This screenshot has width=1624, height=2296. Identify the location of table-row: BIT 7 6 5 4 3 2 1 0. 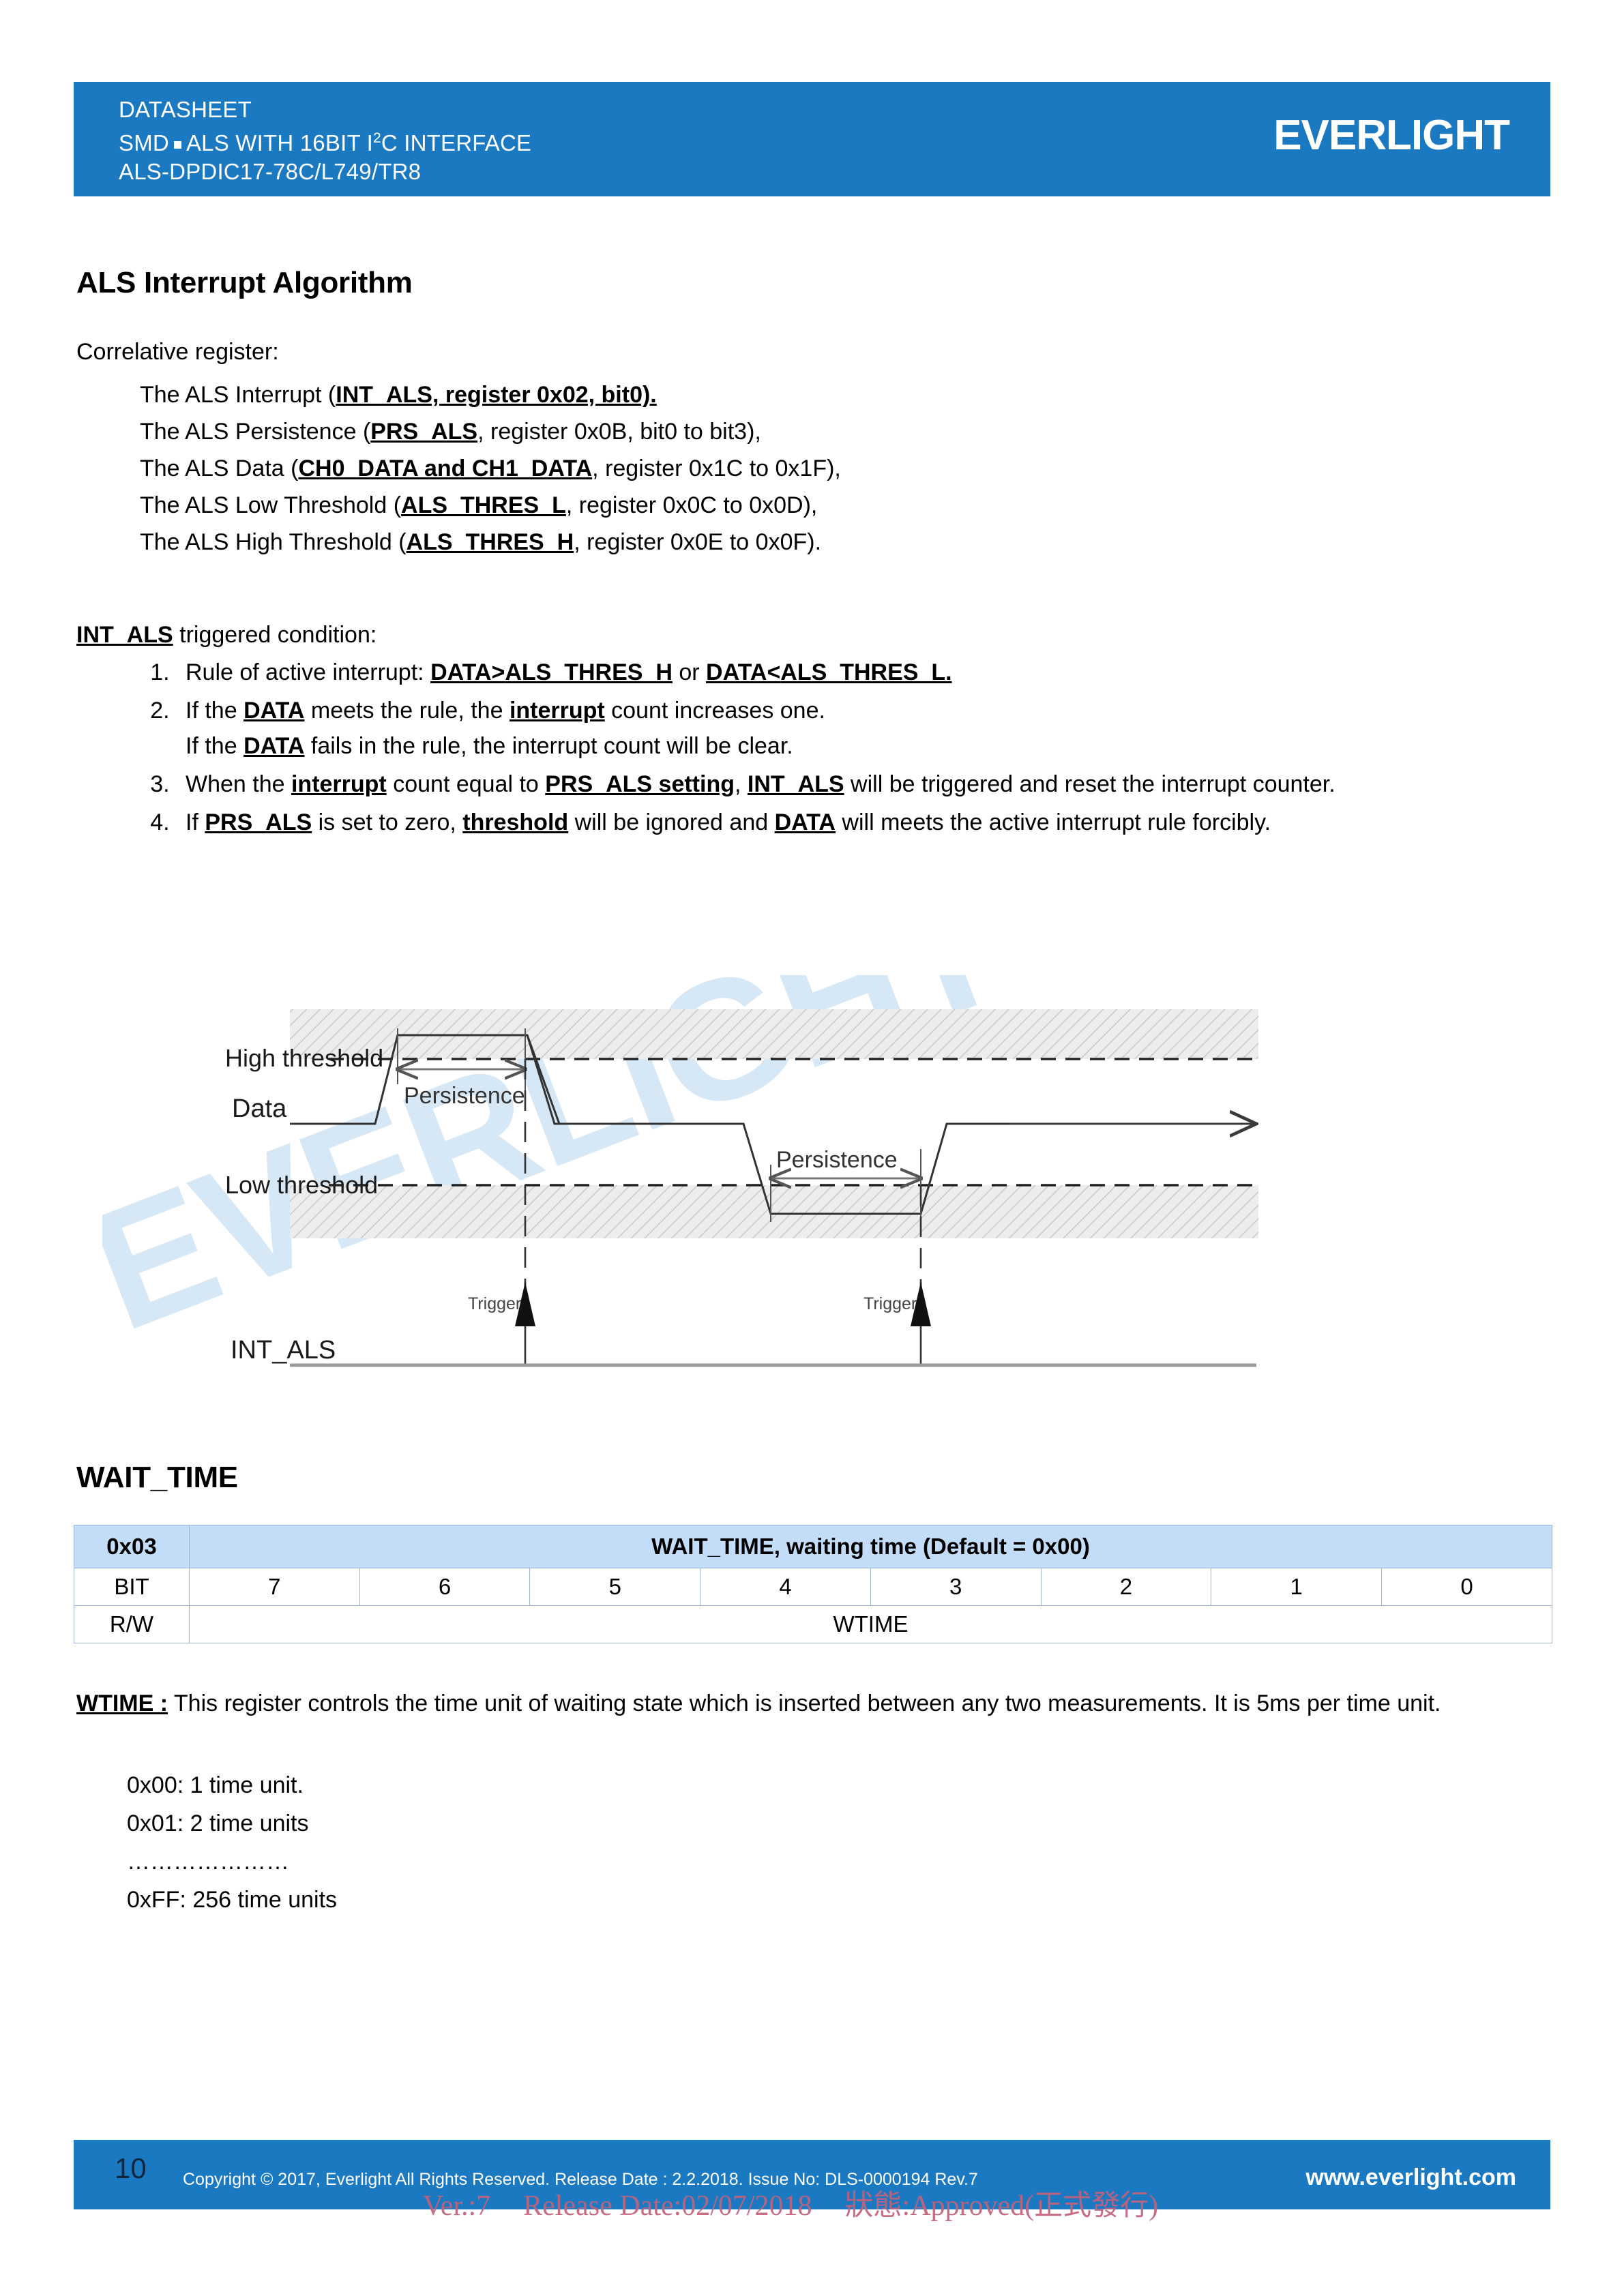
(813, 1587).